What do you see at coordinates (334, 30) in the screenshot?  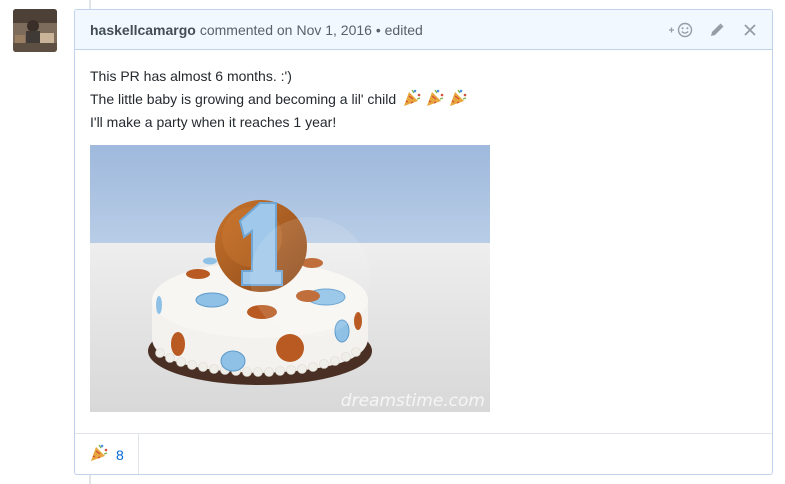 I see `comment-date: Nov 1, 2016` at bounding box center [334, 30].